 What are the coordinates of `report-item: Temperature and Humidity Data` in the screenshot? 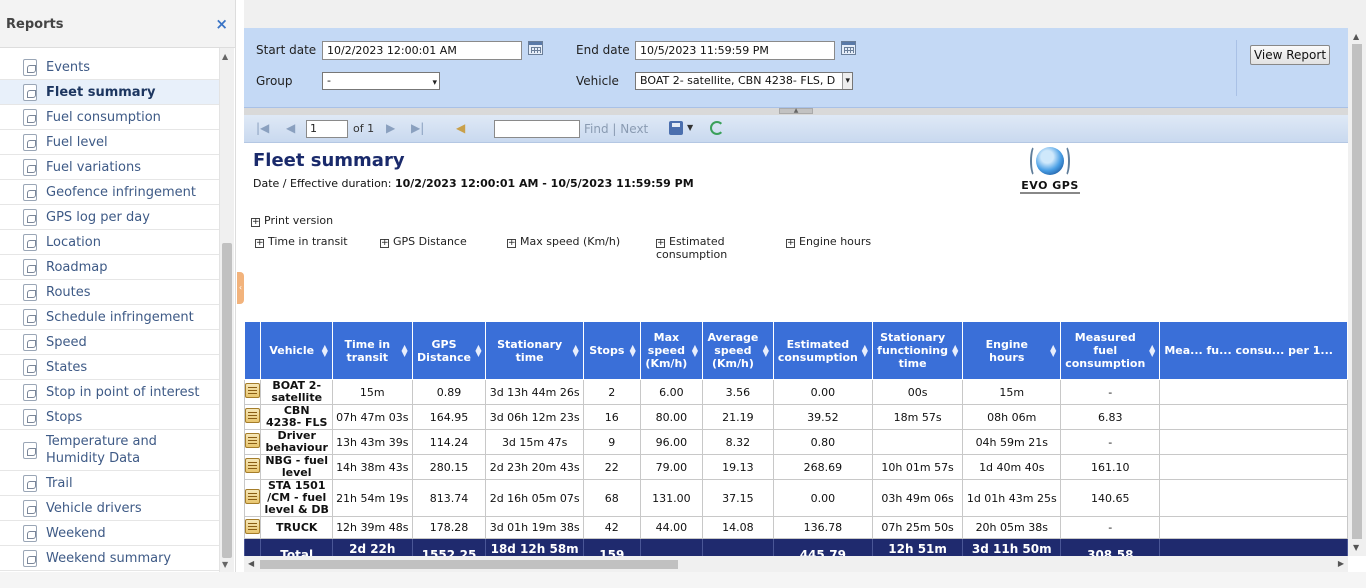 It's located at (109, 450).